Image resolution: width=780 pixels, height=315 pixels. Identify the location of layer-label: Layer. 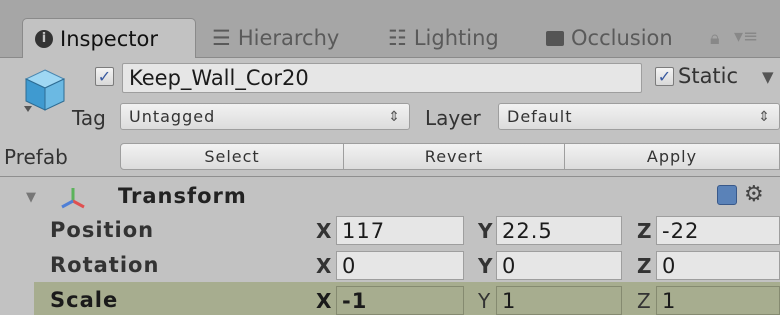
(453, 118).